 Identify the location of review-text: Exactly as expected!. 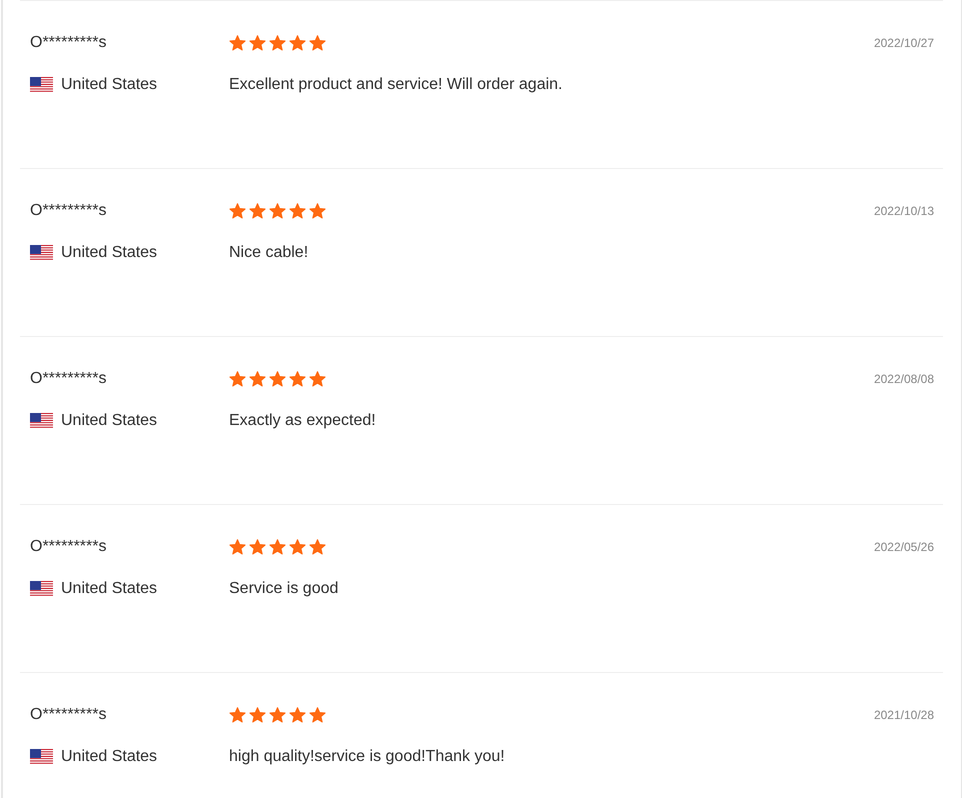
(303, 421).